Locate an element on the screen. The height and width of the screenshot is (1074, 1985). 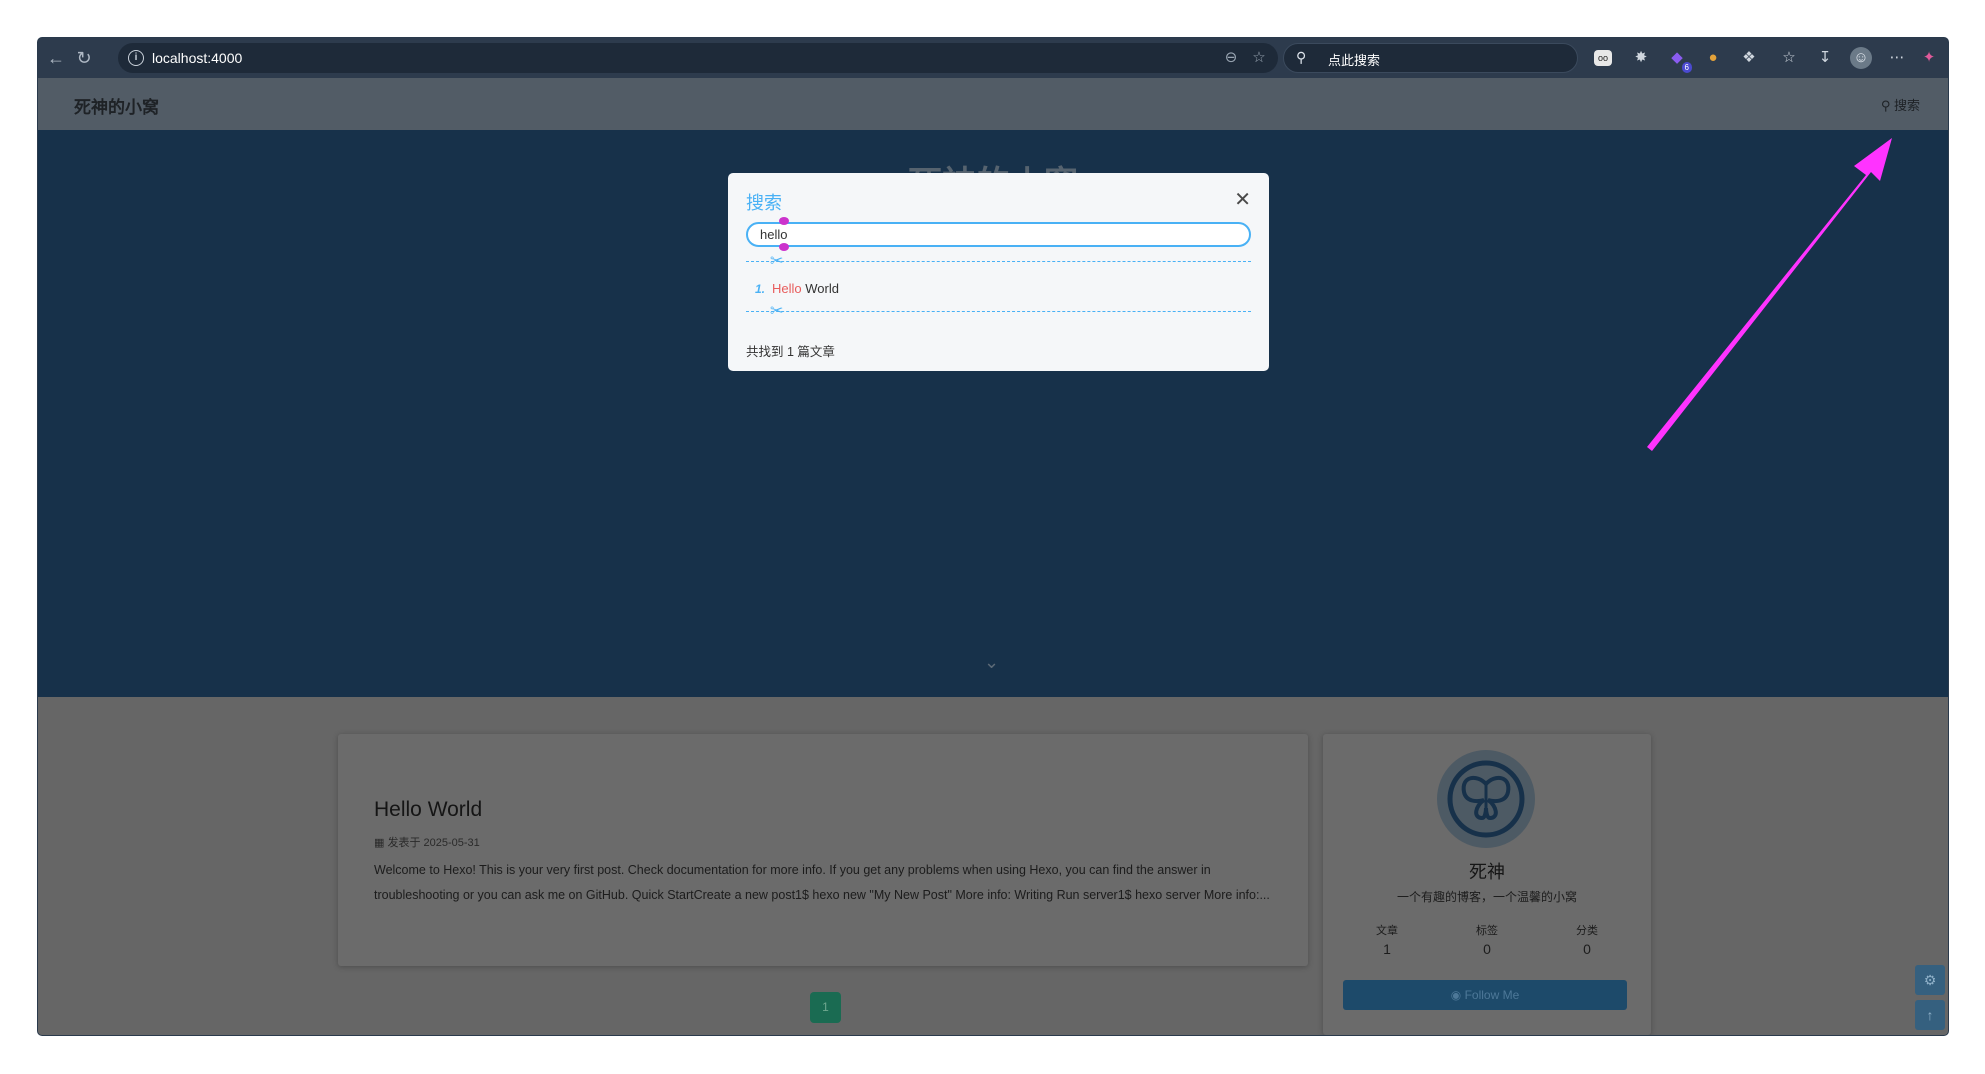
nav-search-button: ⚲ 搜索 is located at coordinates (1900, 104).